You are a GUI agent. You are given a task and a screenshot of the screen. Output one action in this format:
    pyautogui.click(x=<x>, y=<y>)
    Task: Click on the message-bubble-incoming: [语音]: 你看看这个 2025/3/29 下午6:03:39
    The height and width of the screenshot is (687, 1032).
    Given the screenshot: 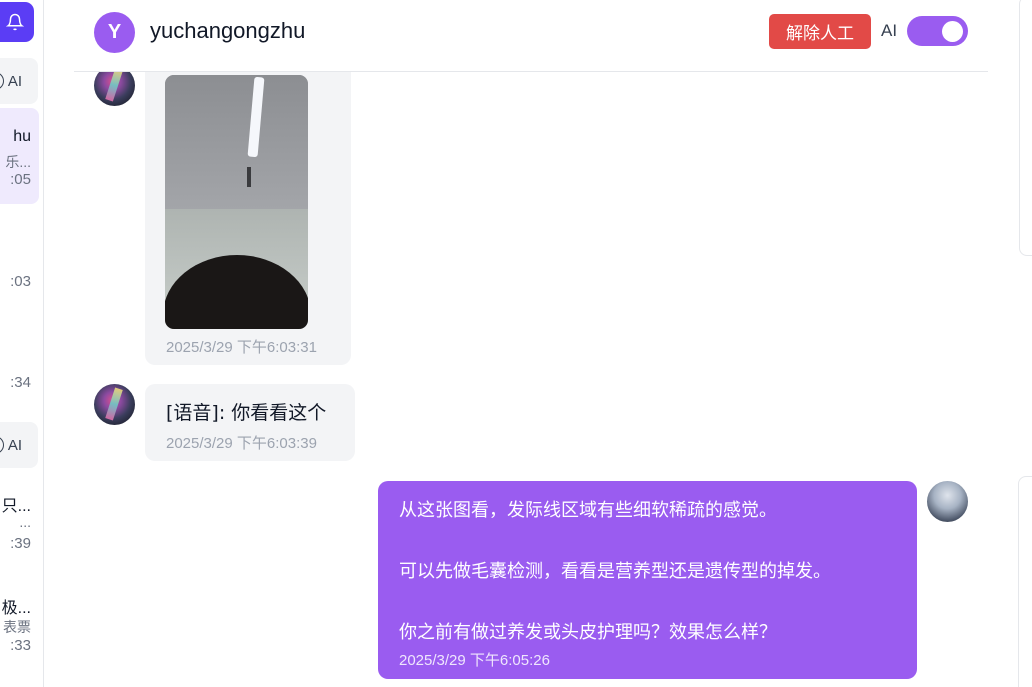 What is the action you would take?
    pyautogui.click(x=250, y=422)
    